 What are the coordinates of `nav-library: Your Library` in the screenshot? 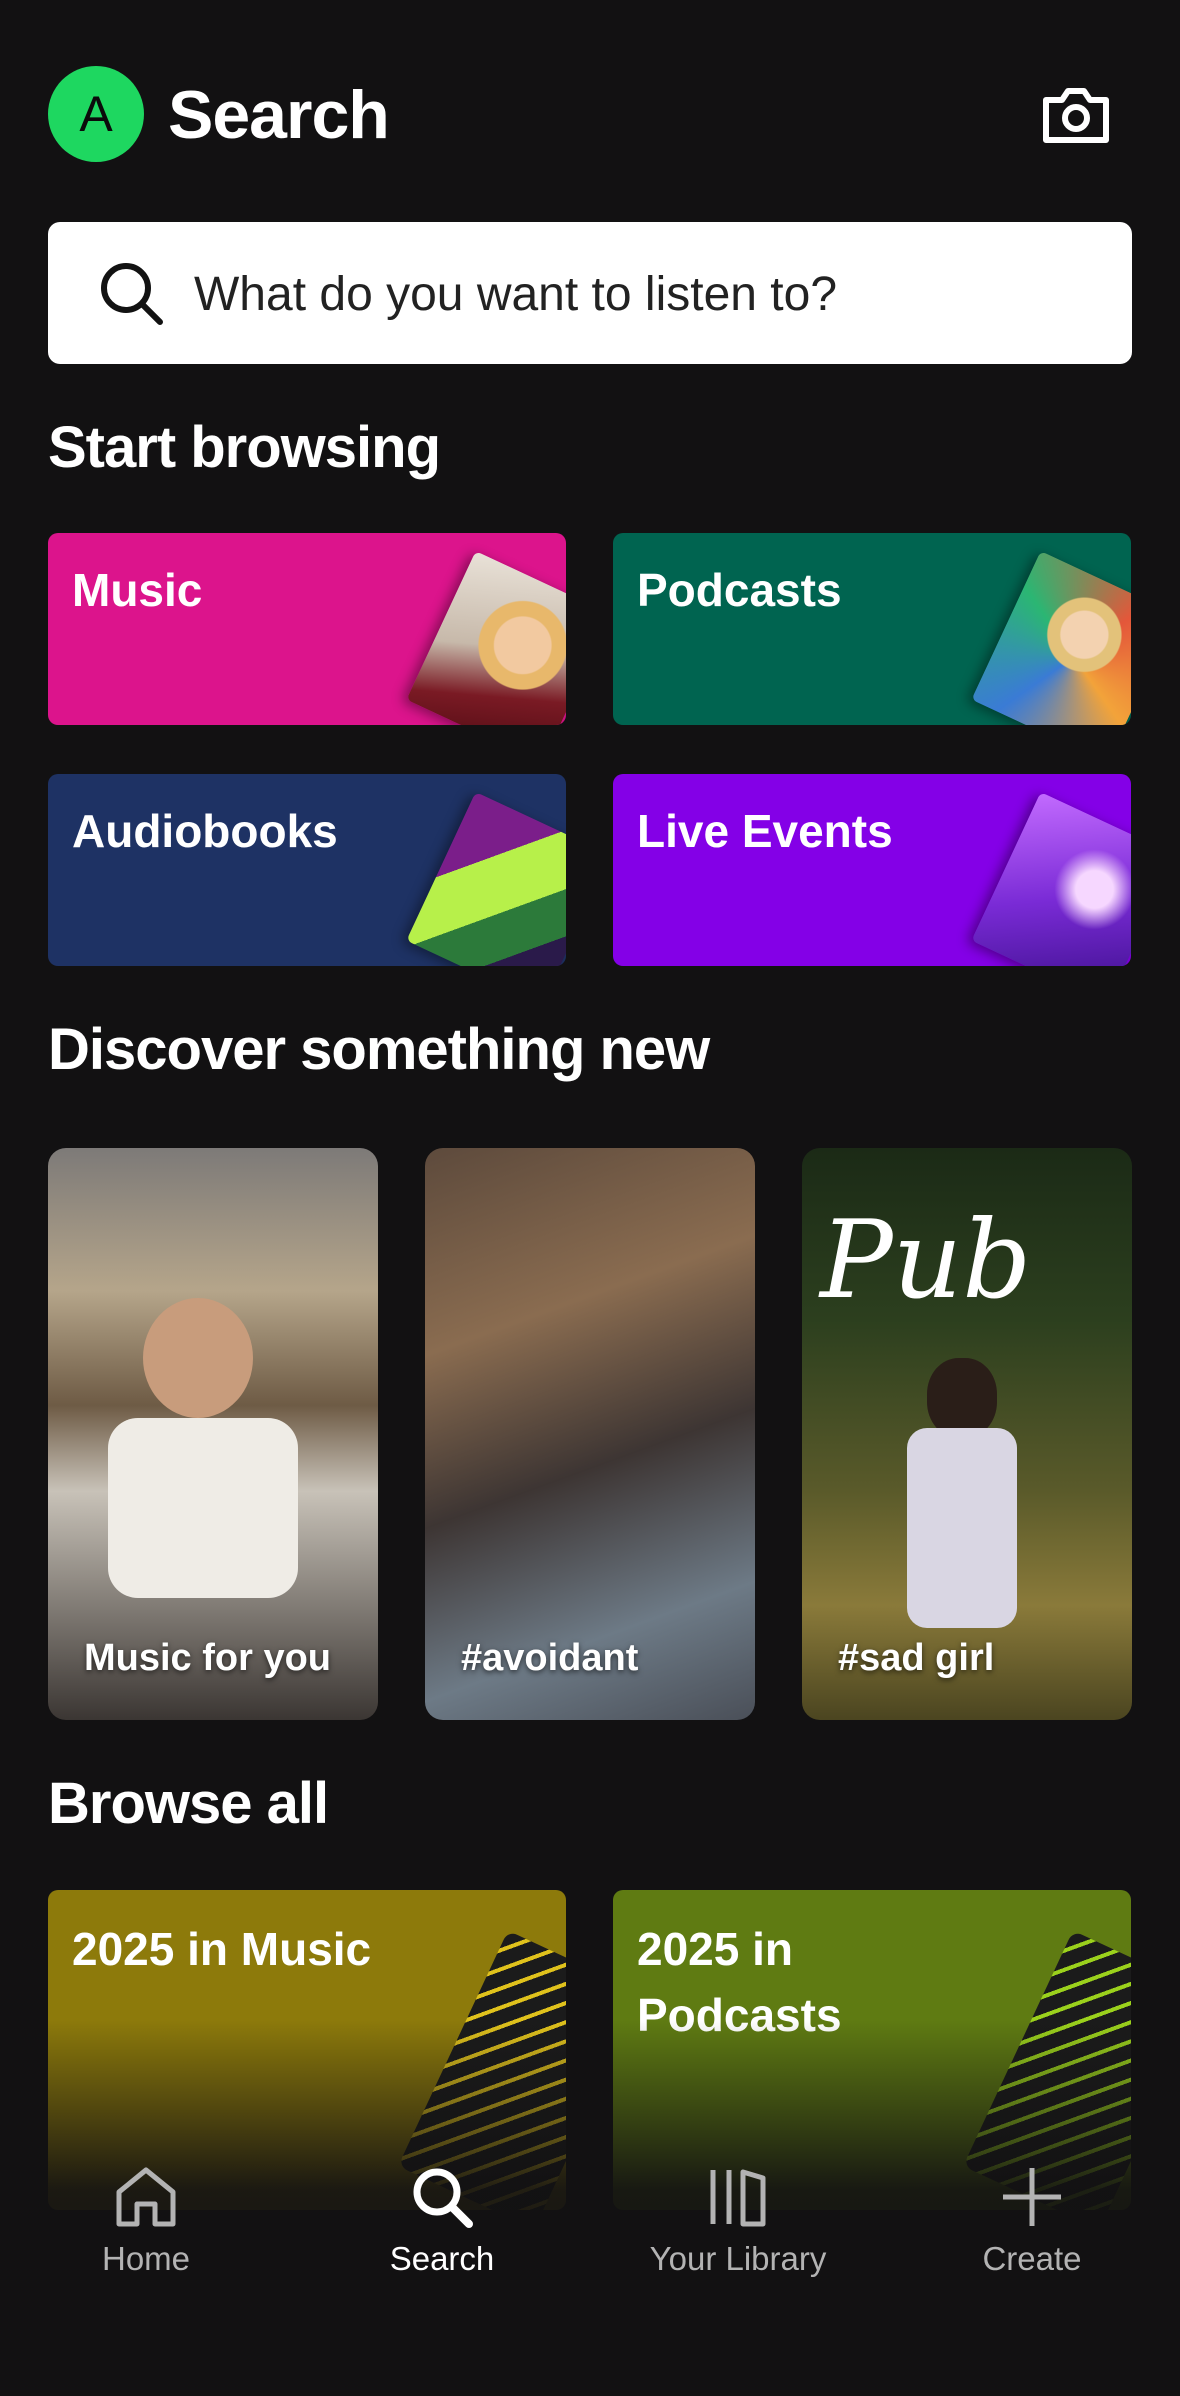 It's located at (738, 2220).